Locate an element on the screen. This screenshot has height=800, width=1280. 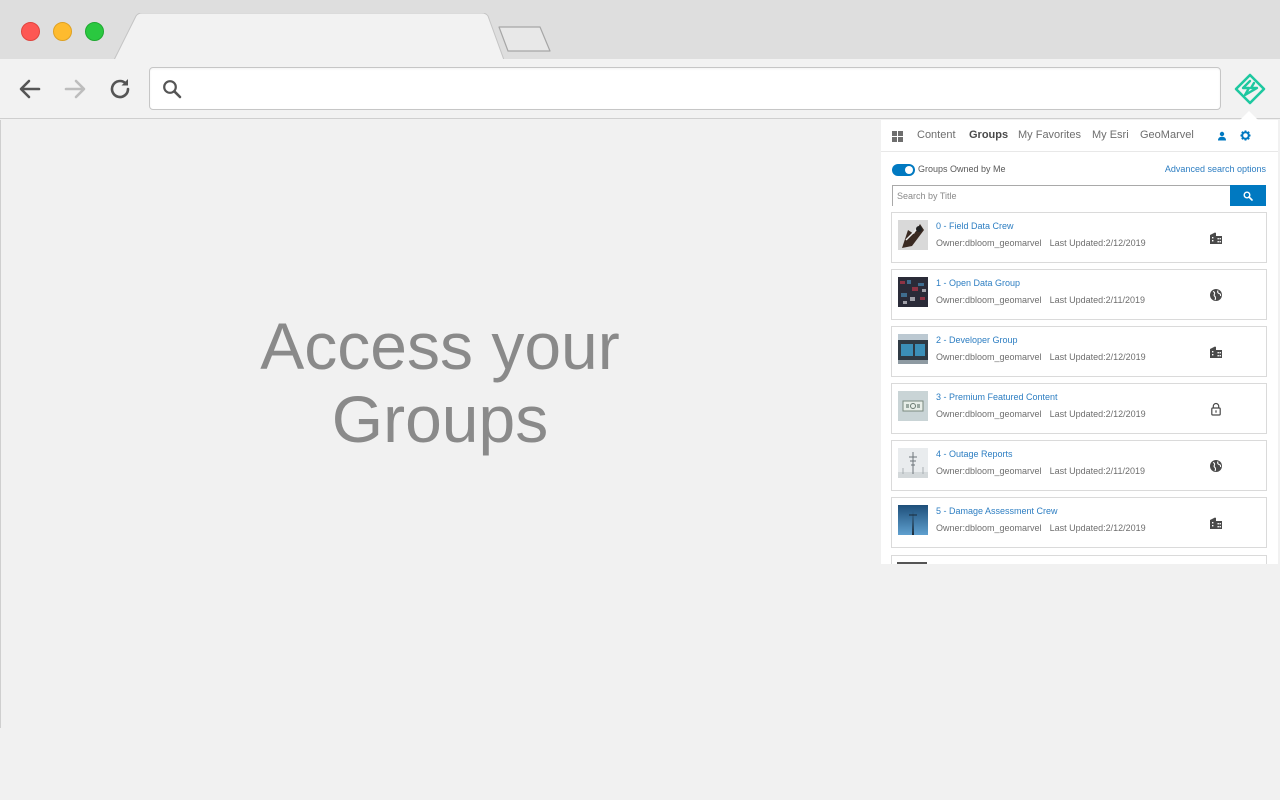
group-title: 5 - Damage Assessment Crew is located at coordinates (997, 511).